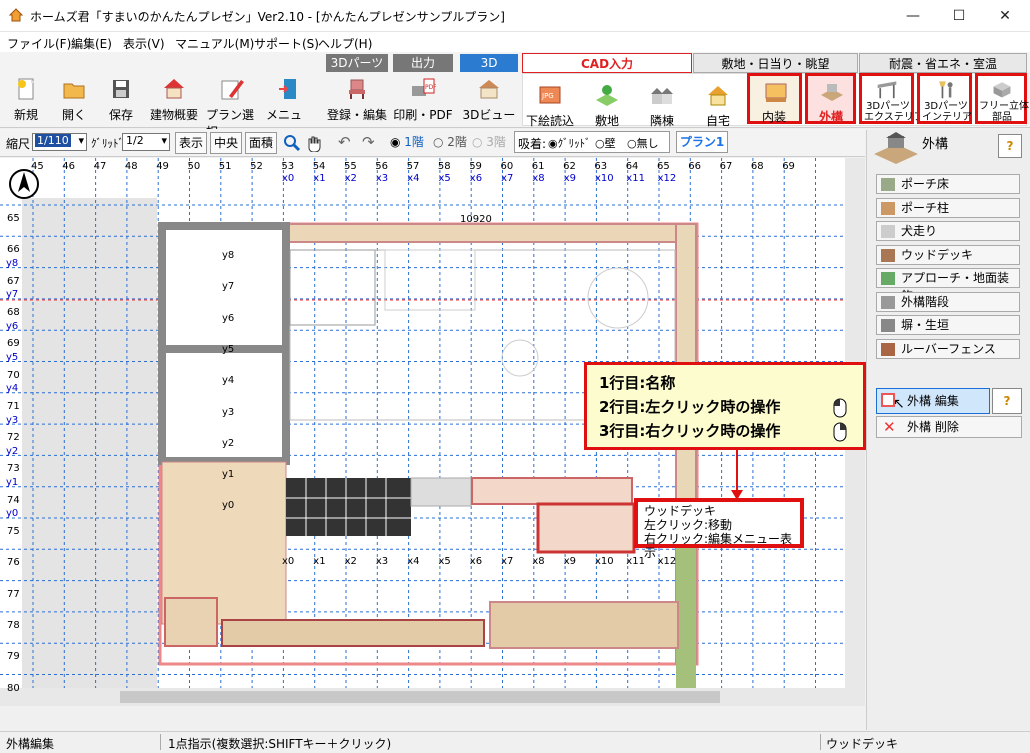 The image size is (1030, 753). What do you see at coordinates (39, 43) in the screenshot?
I see `menu-file: ファイル(F)` at bounding box center [39, 43].